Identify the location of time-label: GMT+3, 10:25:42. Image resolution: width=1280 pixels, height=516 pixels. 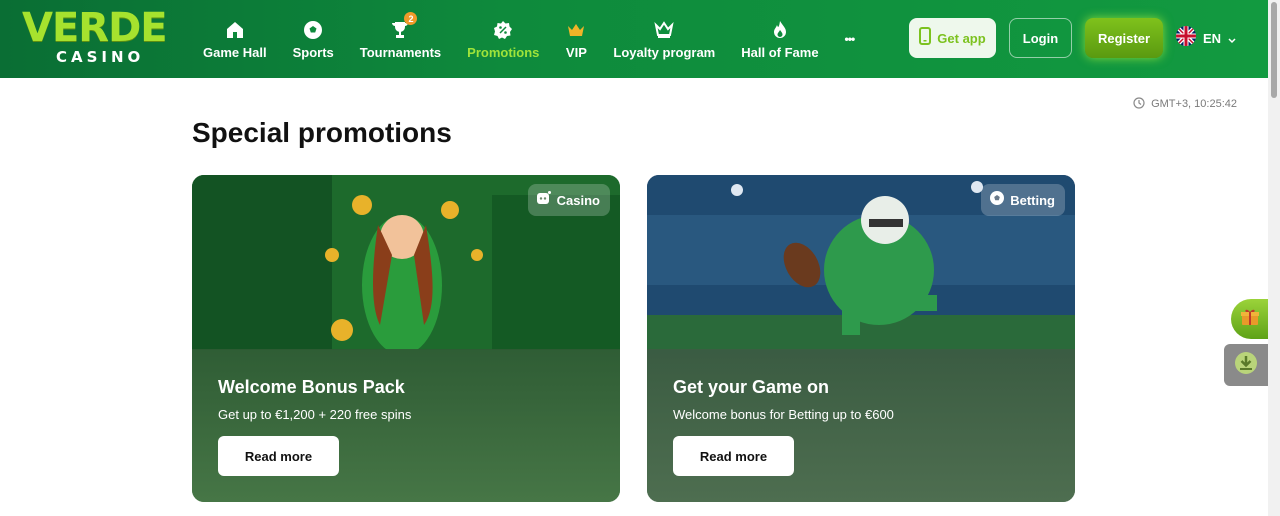
(1194, 103).